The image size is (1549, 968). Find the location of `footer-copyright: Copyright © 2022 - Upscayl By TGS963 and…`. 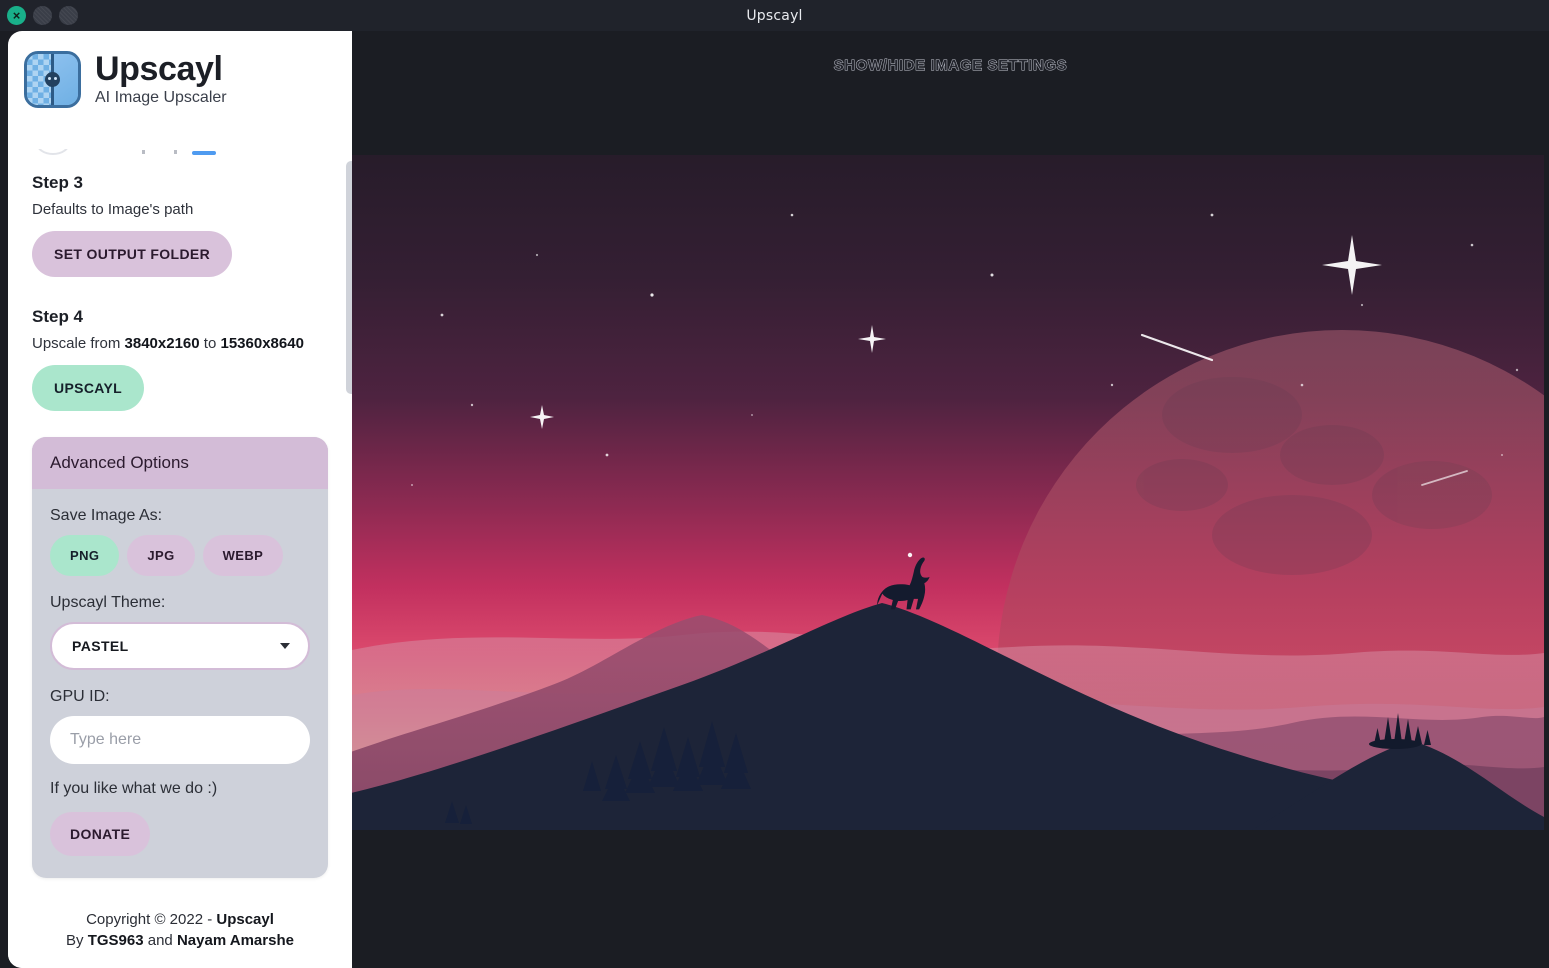

footer-copyright: Copyright © 2022 - Upscayl By TGS963 and… is located at coordinates (180, 934).